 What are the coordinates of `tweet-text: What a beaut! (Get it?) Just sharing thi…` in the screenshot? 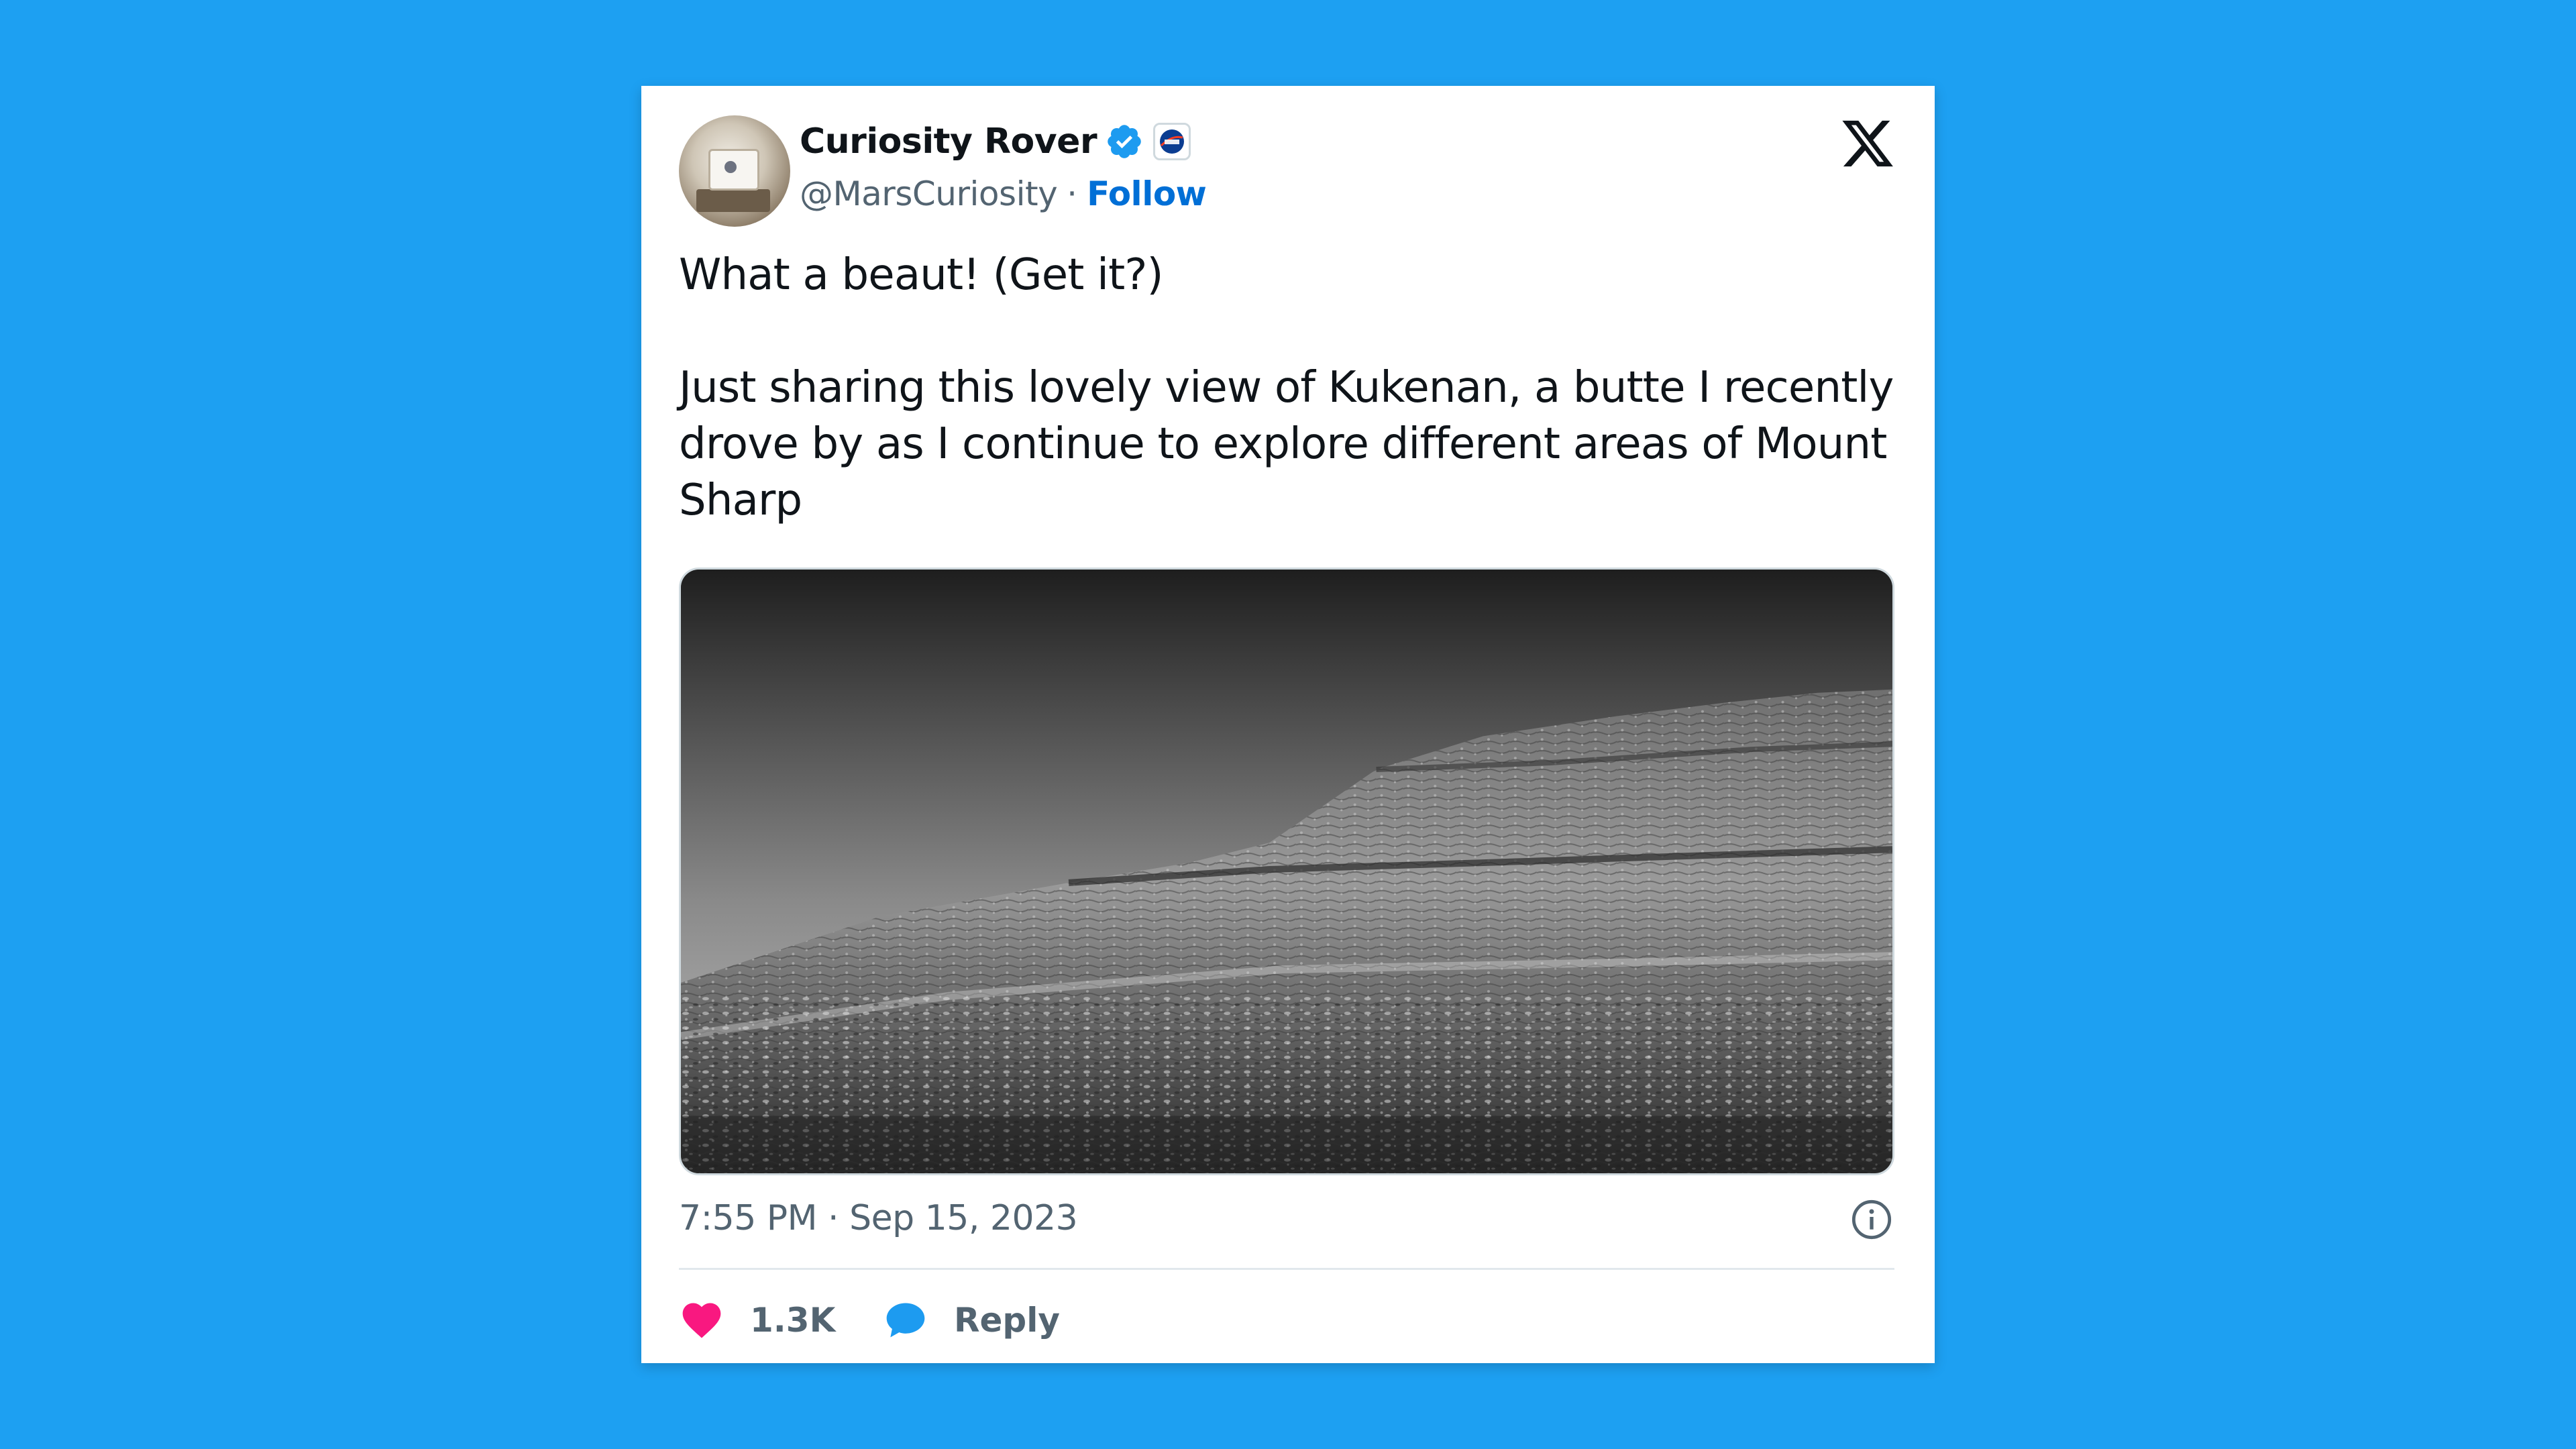 It's located at (1289, 388).